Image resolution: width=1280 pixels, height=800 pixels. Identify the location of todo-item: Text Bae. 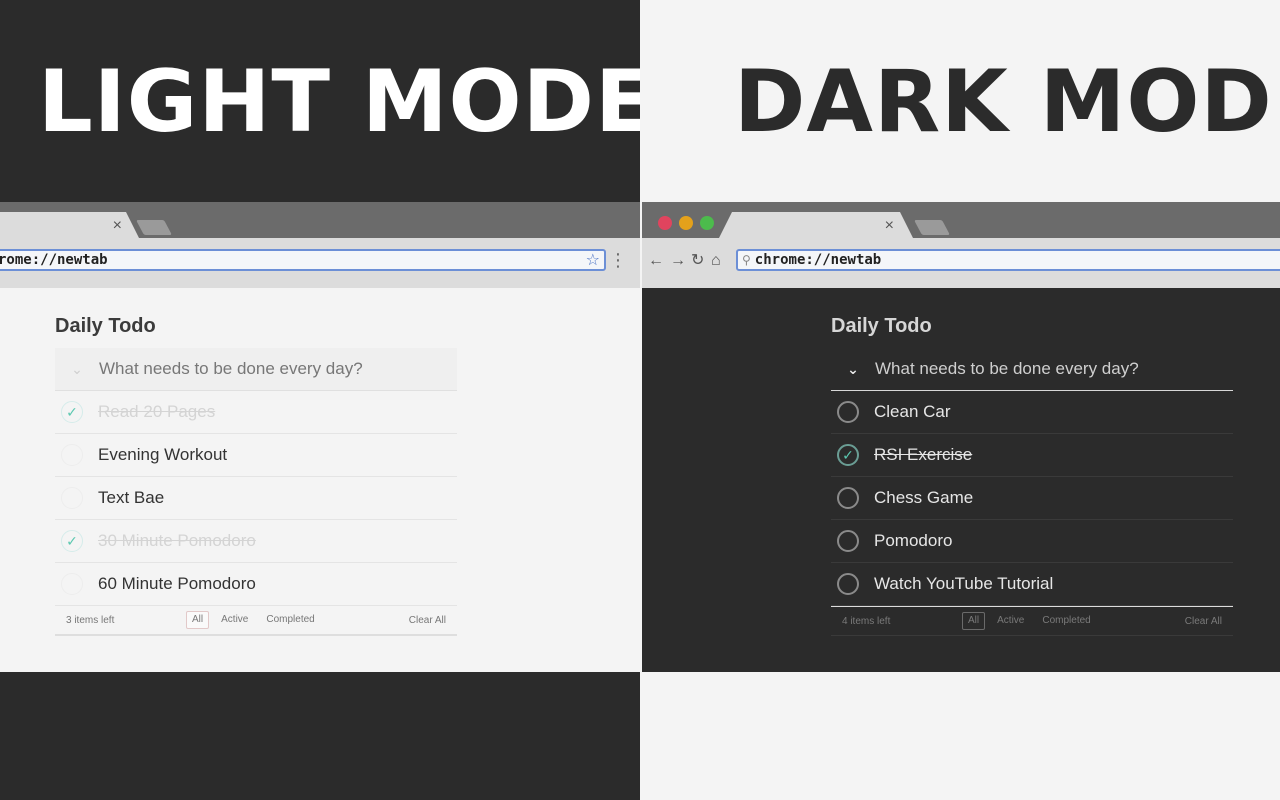
(256, 498).